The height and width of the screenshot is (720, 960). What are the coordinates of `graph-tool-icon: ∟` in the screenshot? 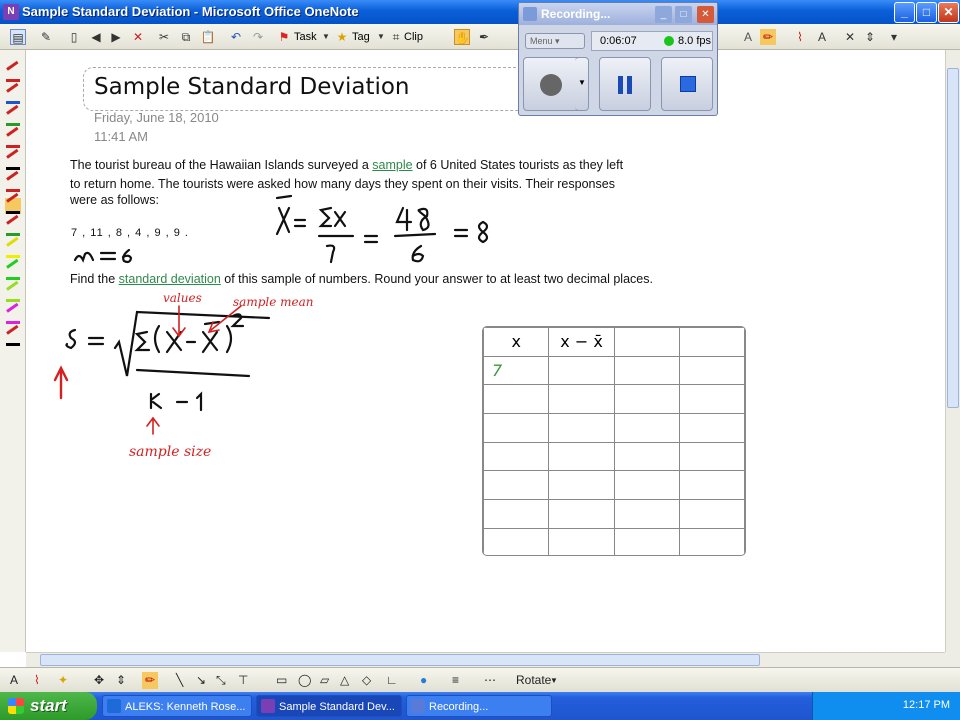 It's located at (392, 680).